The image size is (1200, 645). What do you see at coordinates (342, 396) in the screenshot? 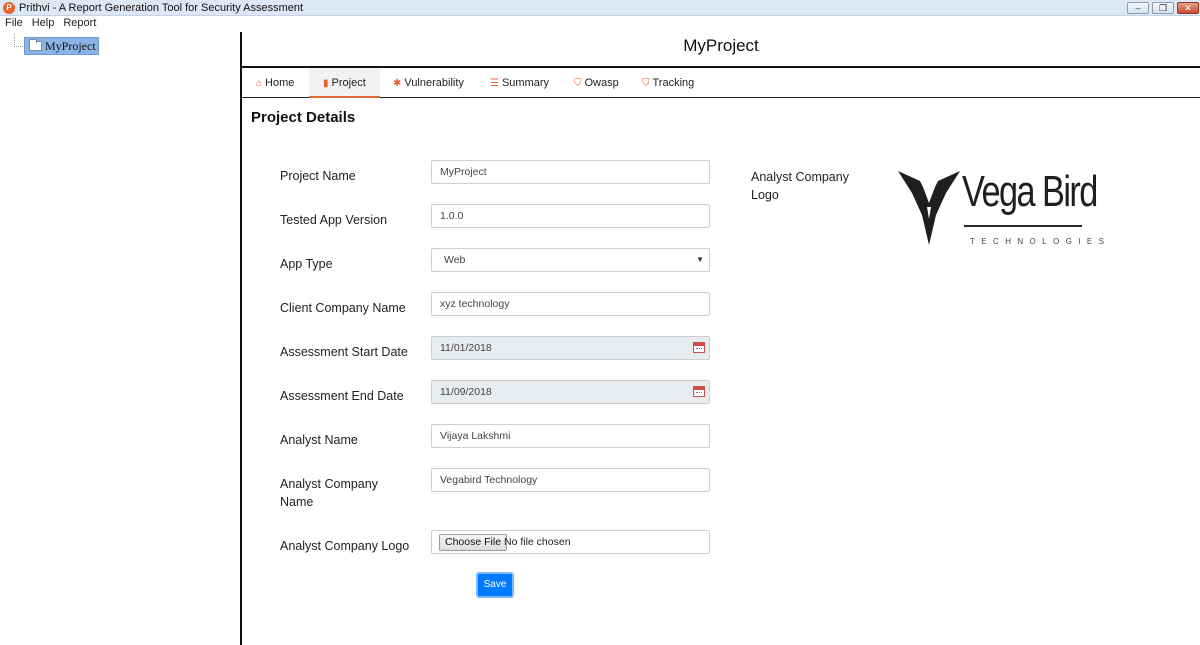
I see `end-date-label: Assessment End Date` at bounding box center [342, 396].